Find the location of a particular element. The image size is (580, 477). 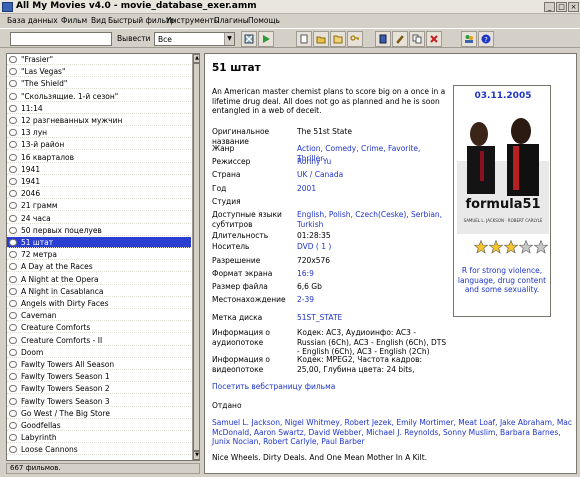

list-item: Fawlty Towers Season 2 is located at coordinates (99, 389).